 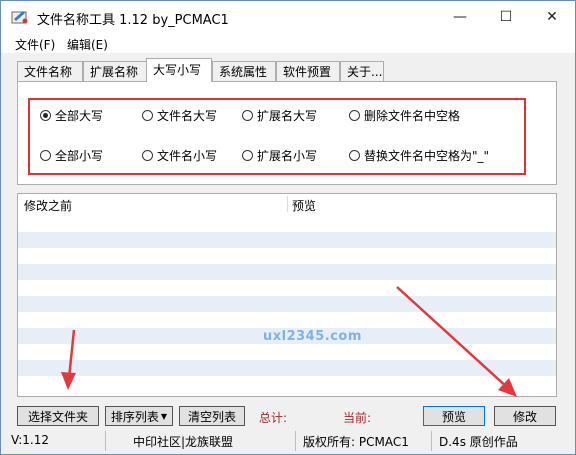 What do you see at coordinates (288, 17) in the screenshot?
I see `title-bar: 文件名称工具 1.12 by_PCMAC1 — ☐ ✕` at bounding box center [288, 17].